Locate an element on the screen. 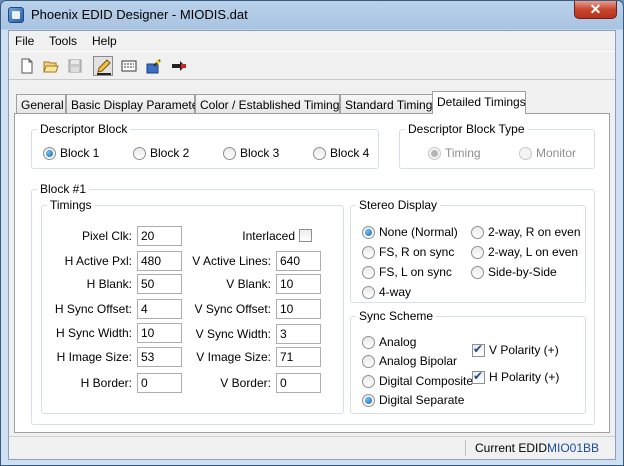 The width and height of the screenshot is (624, 466). v-image-size-label: V Image Size: is located at coordinates (233, 357).